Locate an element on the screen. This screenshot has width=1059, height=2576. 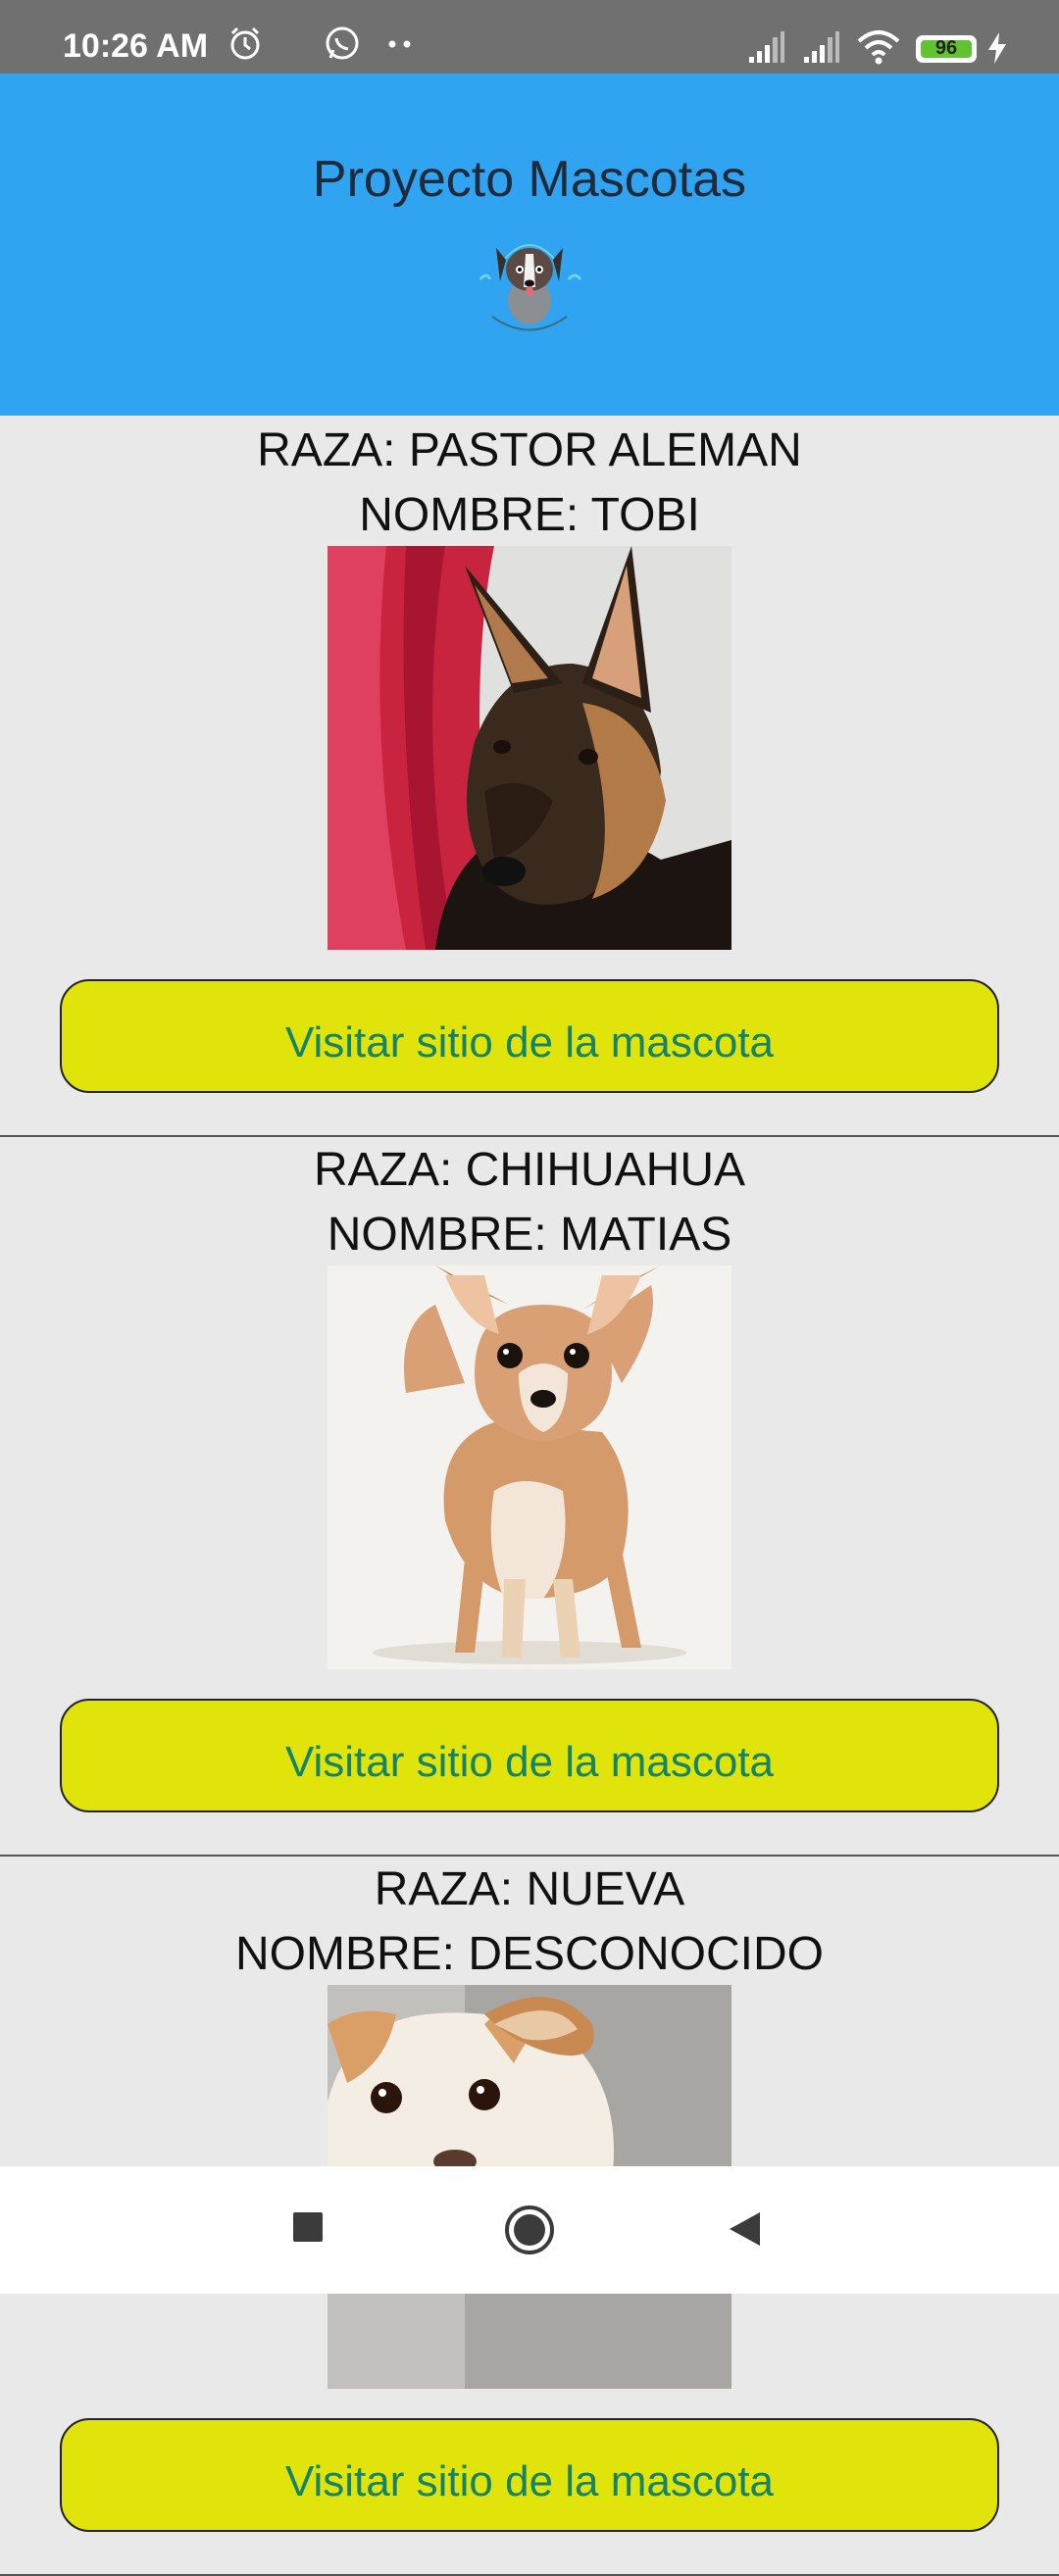
recents-square-icon is located at coordinates (309, 2228).